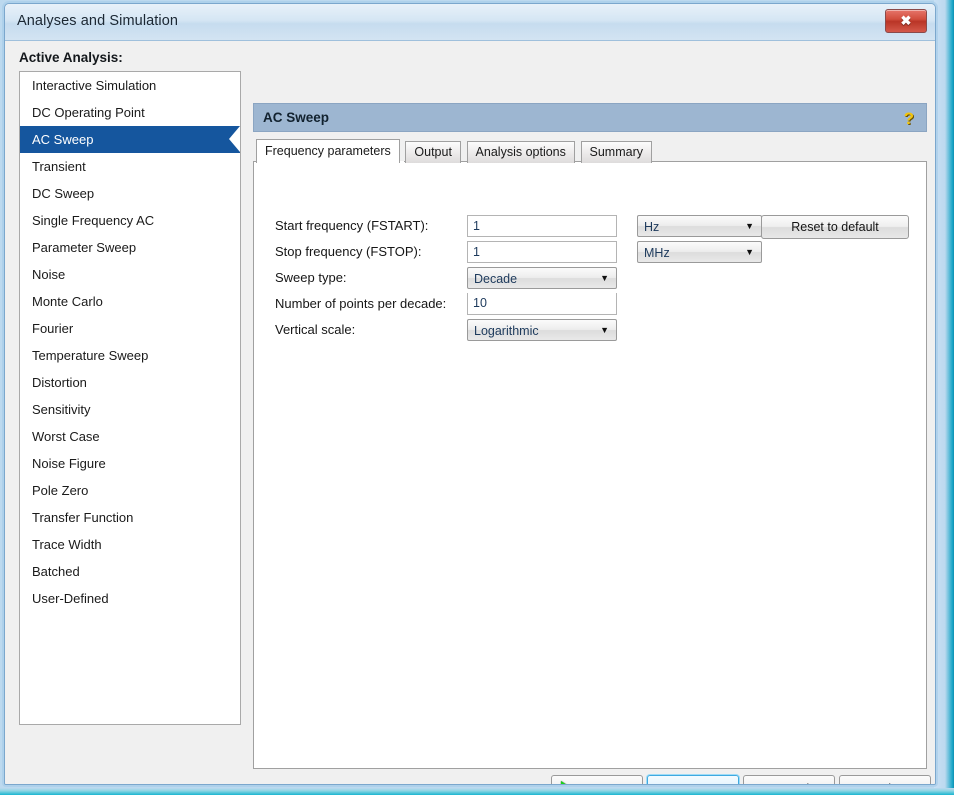 This screenshot has height=795, width=954. Describe the element at coordinates (699, 252) in the screenshot. I see `stop-frequency-unit-combo: MHz ▼` at that location.